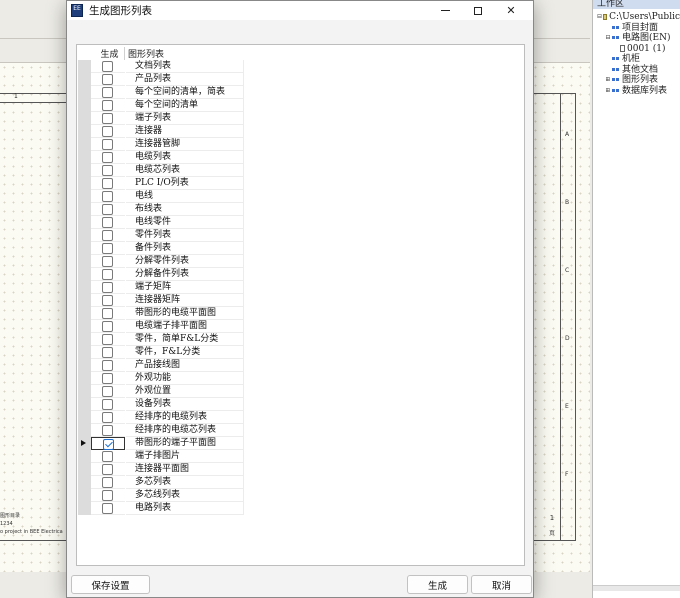 The width and height of the screenshot is (680, 598). What do you see at coordinates (161, 456) in the screenshot?
I see `table-row: 端子排图片` at bounding box center [161, 456].